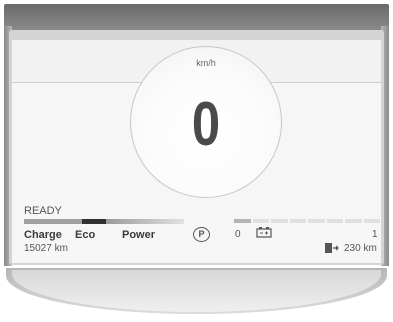 Image resolution: width=393 pixels, height=322 pixels. What do you see at coordinates (206, 63) in the screenshot?
I see `speed-unit: km/h` at bounding box center [206, 63].